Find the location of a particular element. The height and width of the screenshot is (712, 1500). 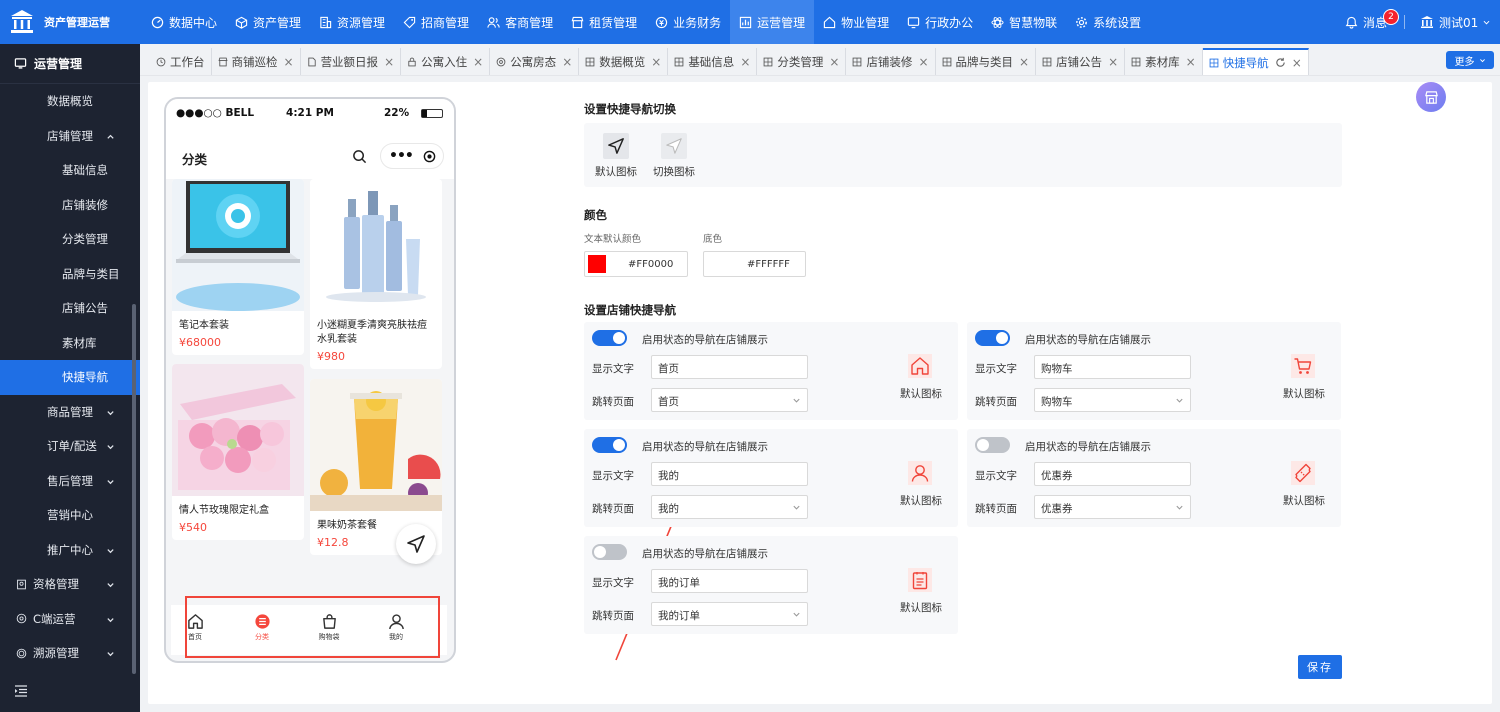

sidebar-item: 素材库 is located at coordinates (70, 343).